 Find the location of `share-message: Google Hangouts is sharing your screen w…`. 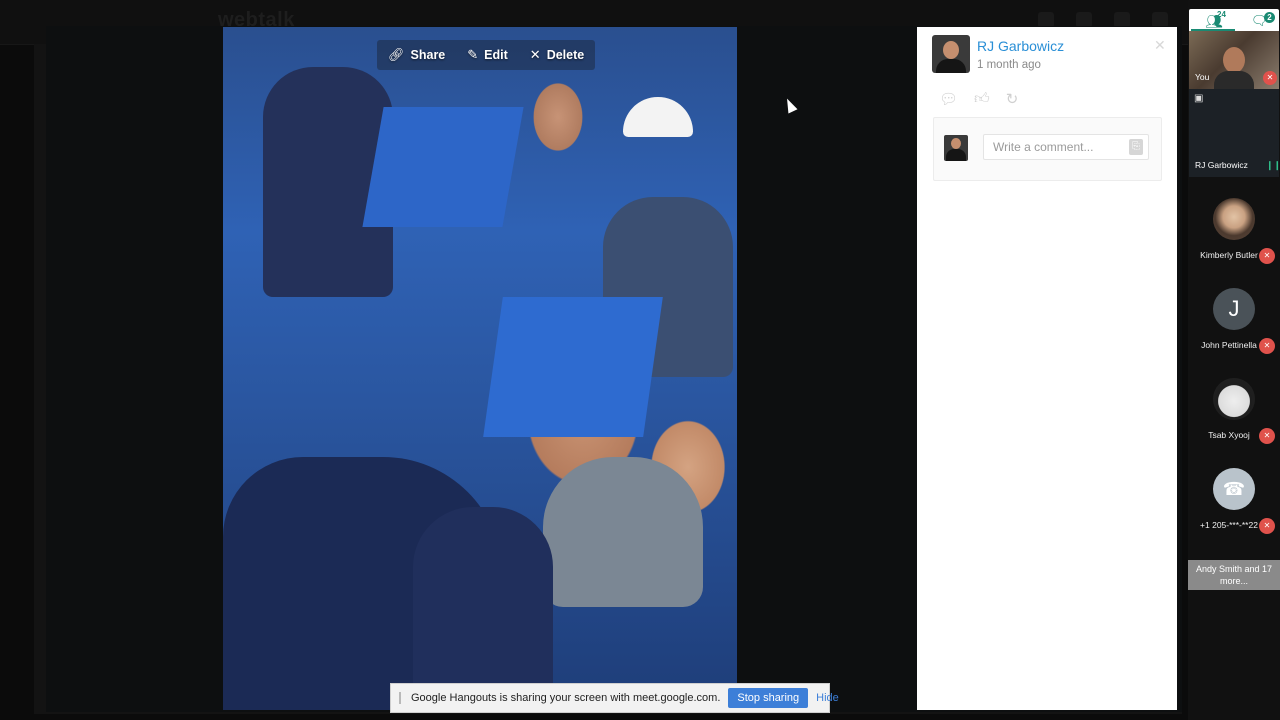

share-message: Google Hangouts is sharing your screen w… is located at coordinates (566, 698).